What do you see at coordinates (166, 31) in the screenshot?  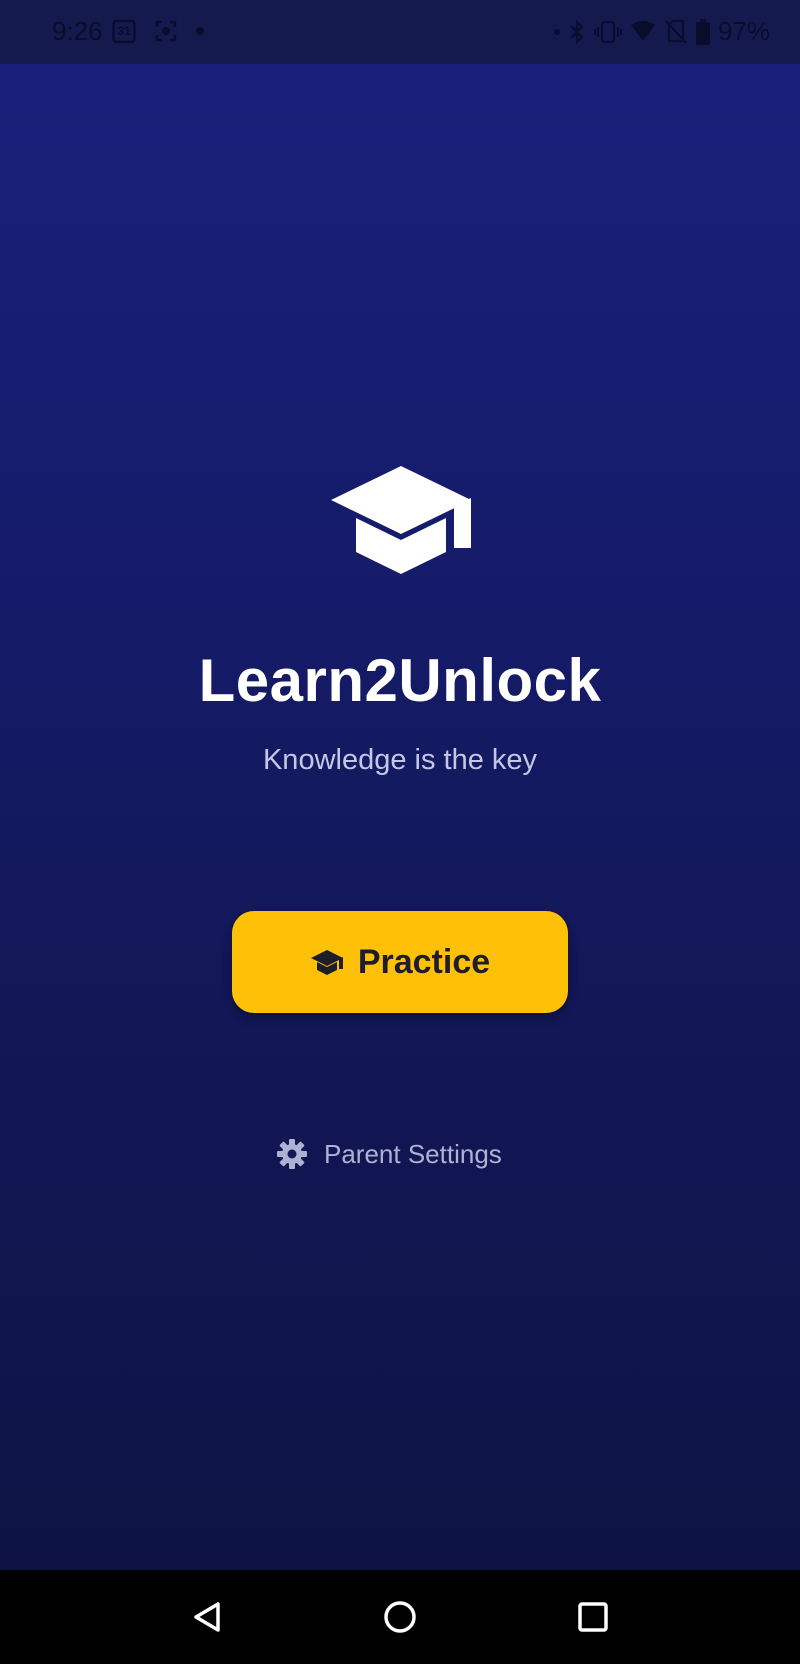 I see `screen-record-icon` at bounding box center [166, 31].